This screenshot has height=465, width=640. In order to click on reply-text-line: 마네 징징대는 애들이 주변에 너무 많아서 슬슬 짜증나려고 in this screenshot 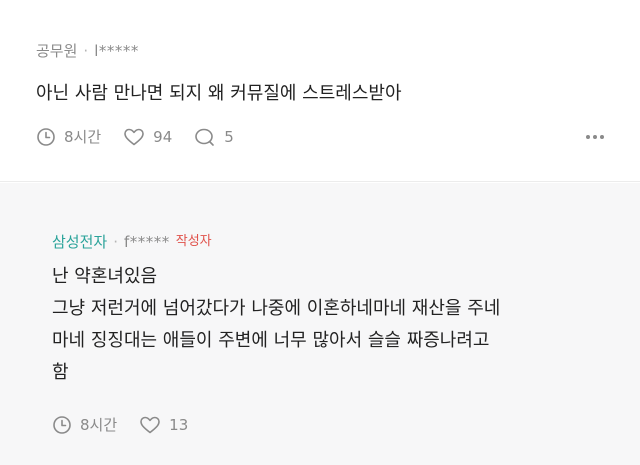, I will do `click(271, 340)`.